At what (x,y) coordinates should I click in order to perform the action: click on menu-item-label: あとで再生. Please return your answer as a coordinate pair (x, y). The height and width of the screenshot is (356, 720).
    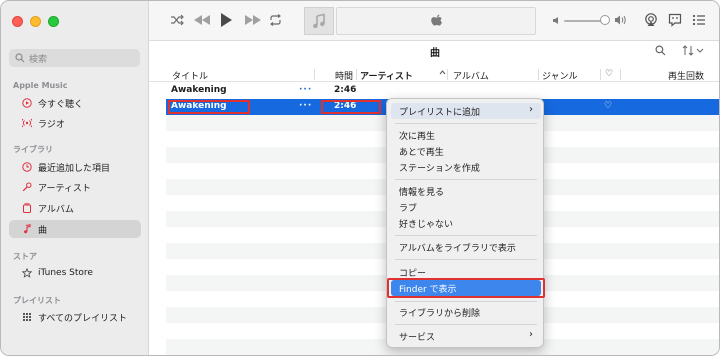
    Looking at the image, I should click on (421, 152).